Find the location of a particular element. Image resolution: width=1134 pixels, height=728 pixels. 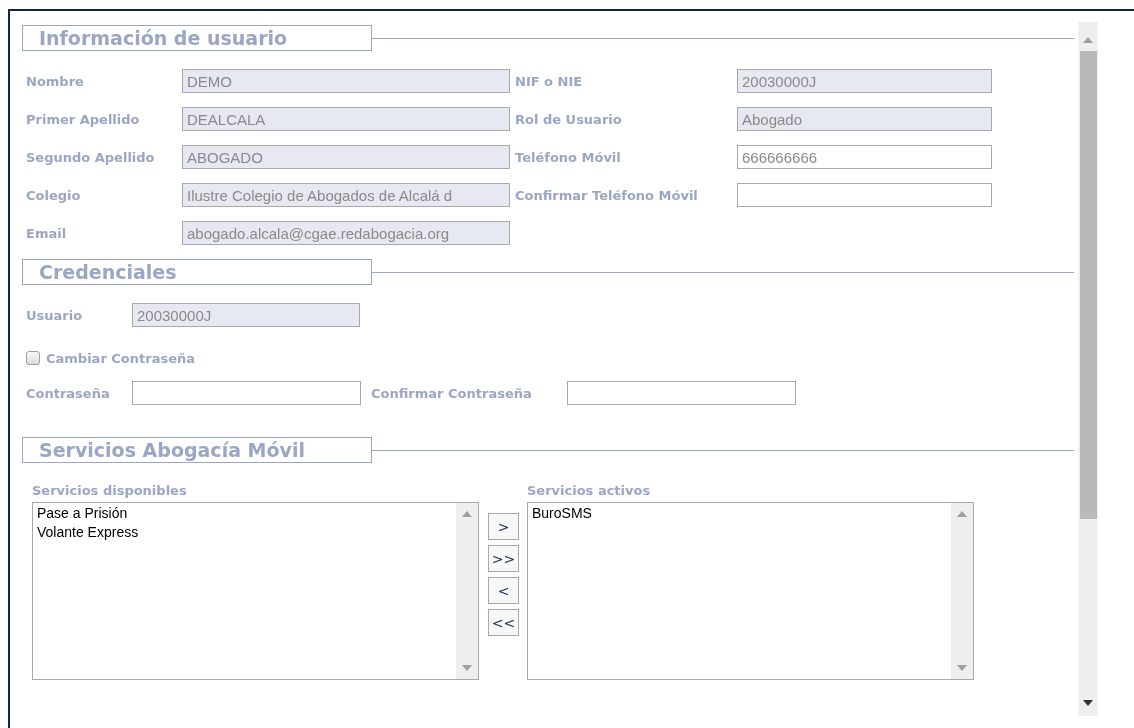

move-button: > is located at coordinates (503, 526).